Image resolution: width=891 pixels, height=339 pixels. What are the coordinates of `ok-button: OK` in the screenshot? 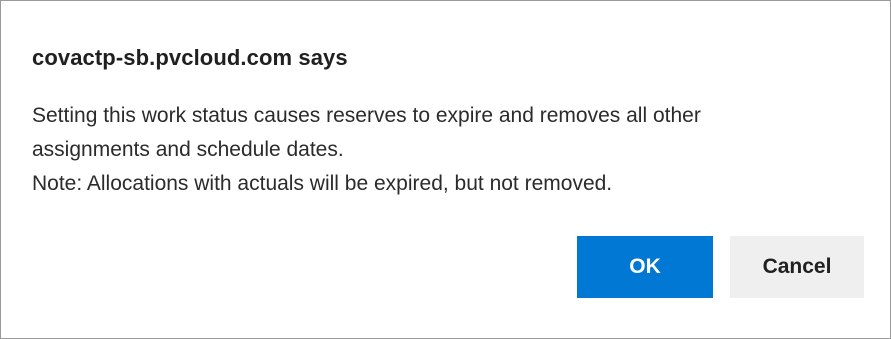 It's located at (645, 267).